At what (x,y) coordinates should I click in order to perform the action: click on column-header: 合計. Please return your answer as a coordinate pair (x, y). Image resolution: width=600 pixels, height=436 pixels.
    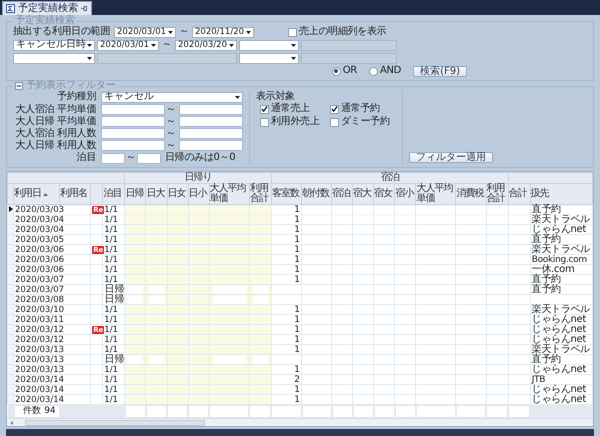
    Looking at the image, I should click on (519, 194).